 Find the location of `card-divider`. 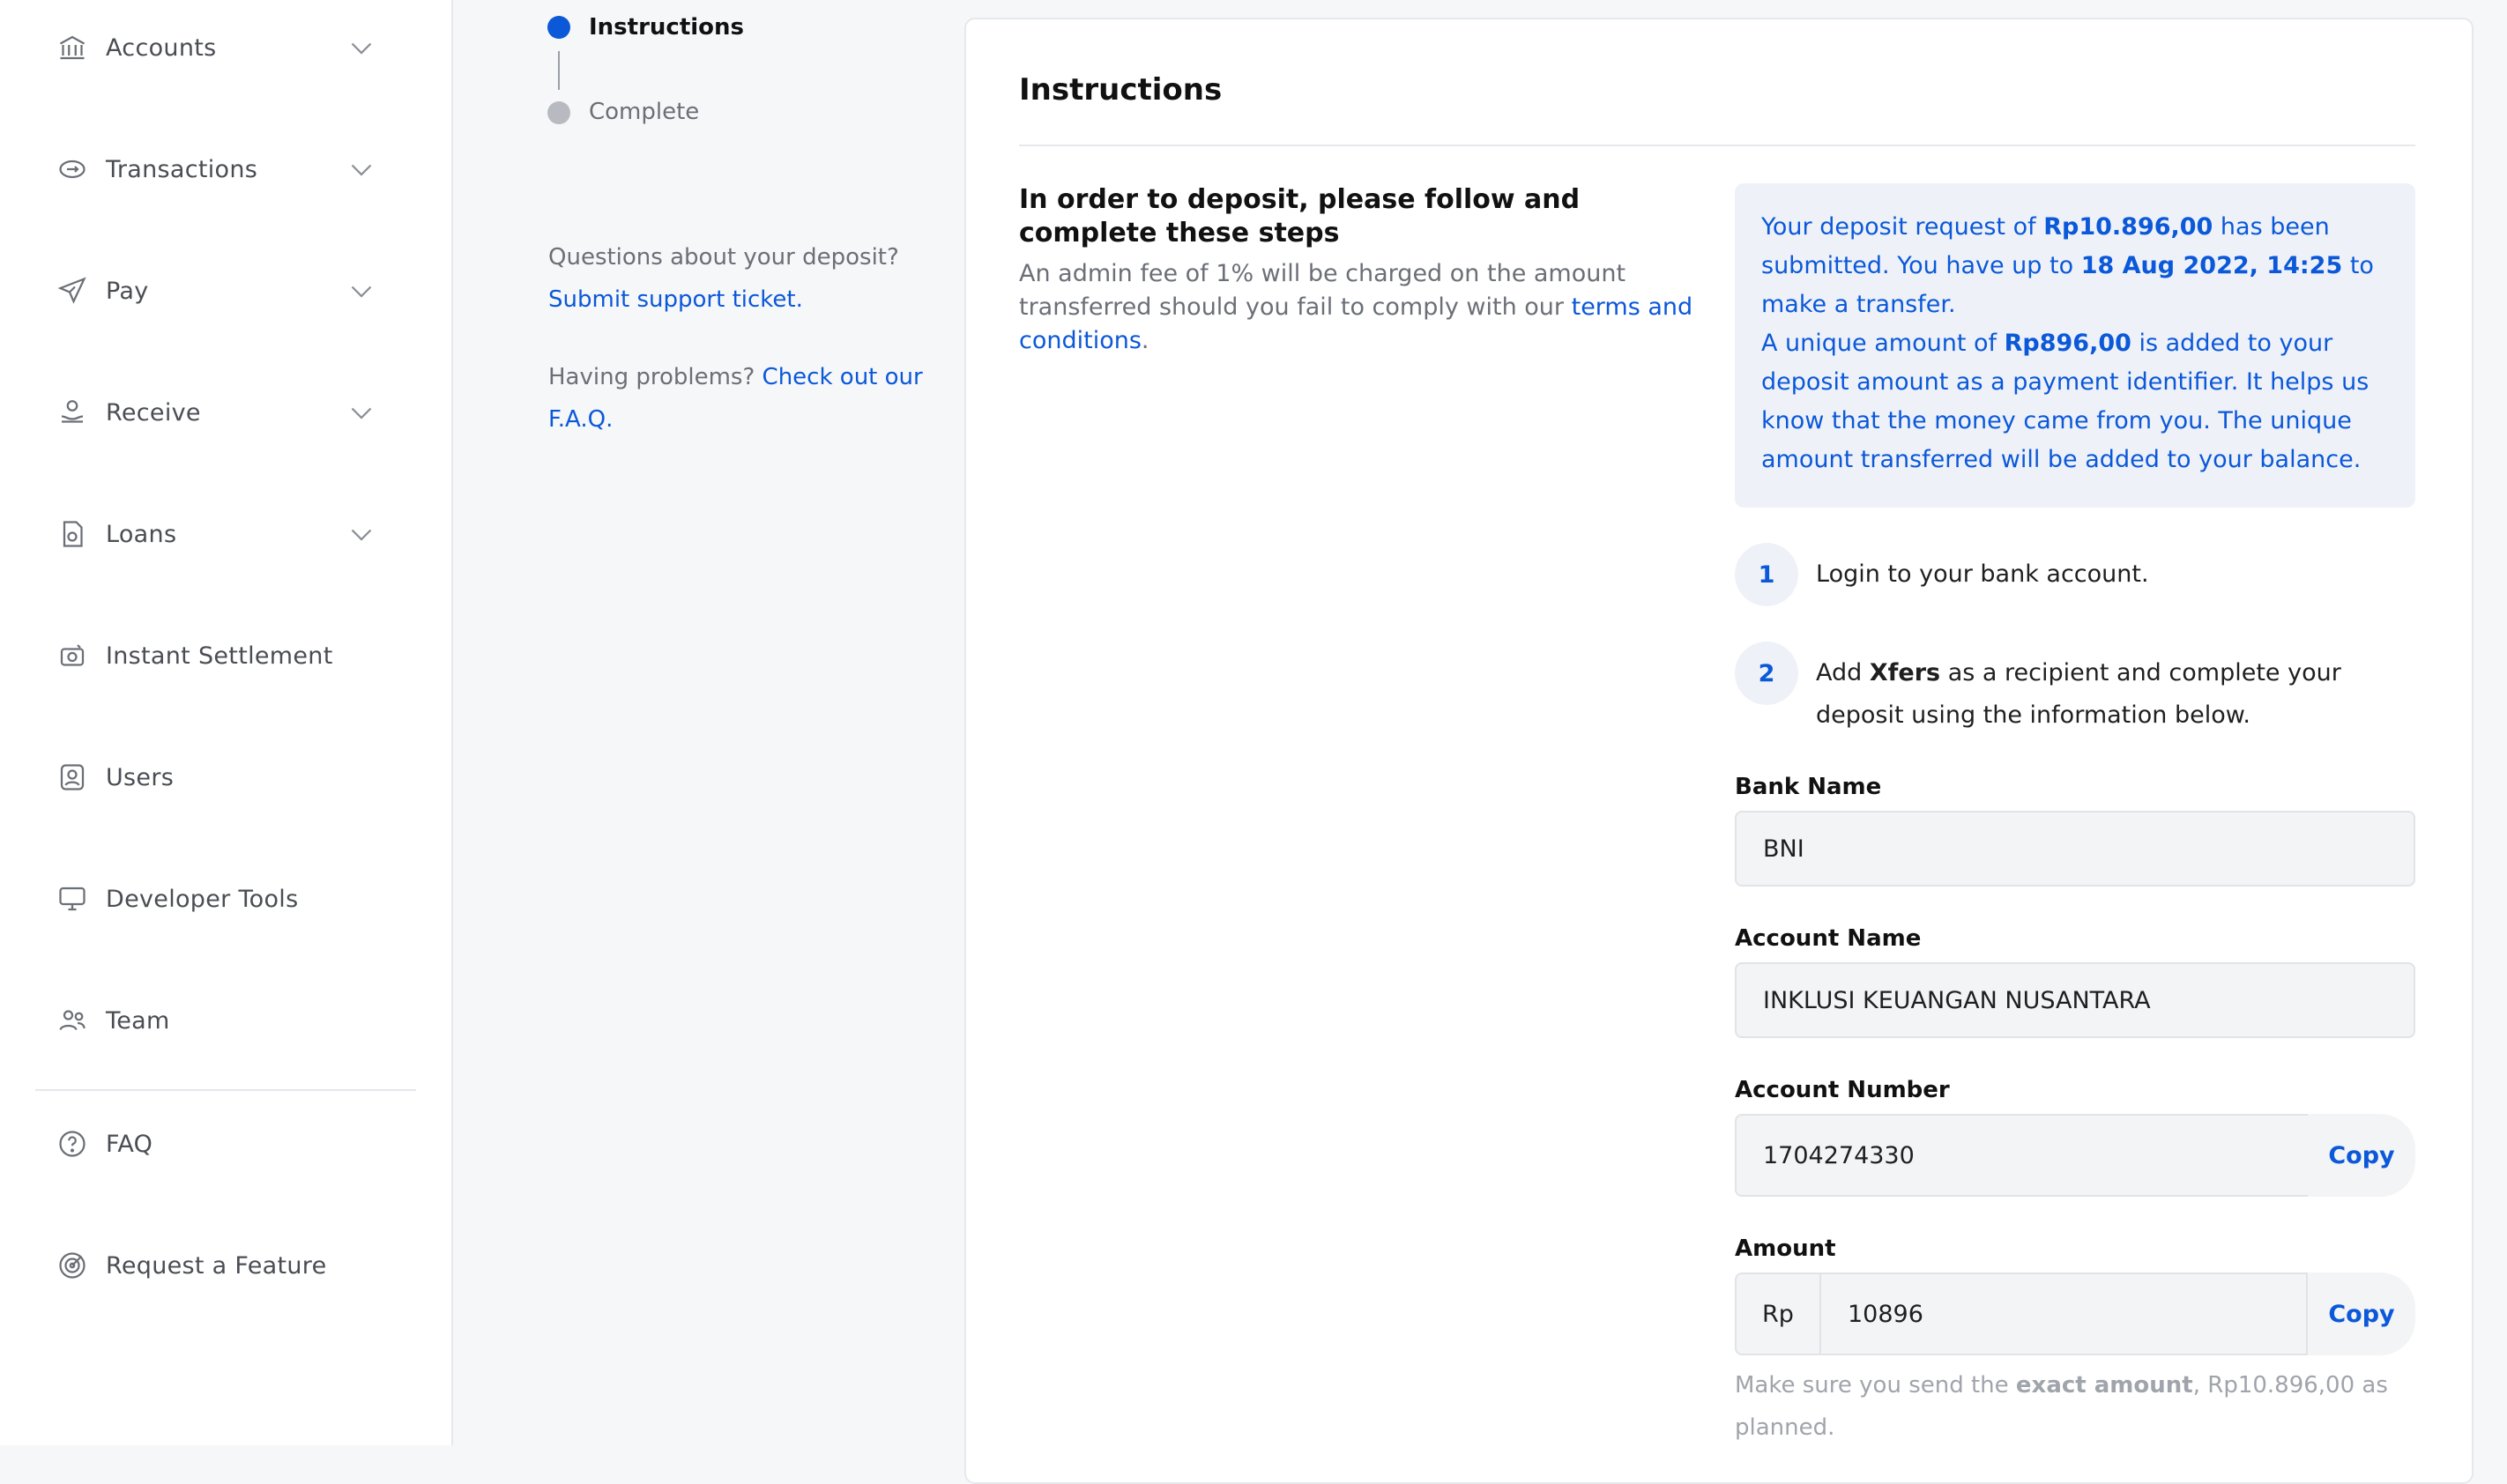

card-divider is located at coordinates (1717, 145).